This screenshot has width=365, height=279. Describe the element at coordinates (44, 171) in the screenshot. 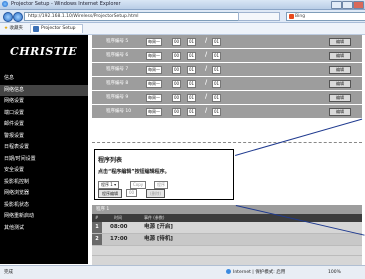

I see `sidebar-item: 安全设置` at that location.